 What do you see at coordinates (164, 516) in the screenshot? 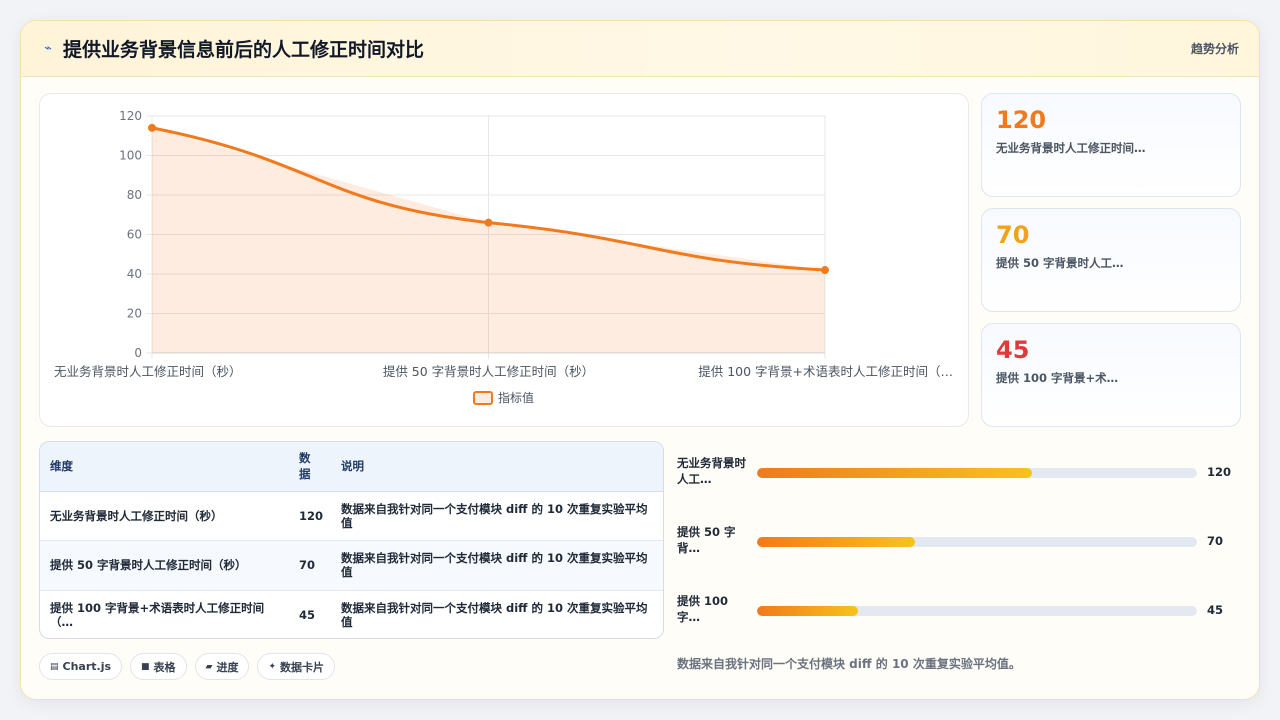
I see `cell-dimension: 无业务背景时人工修正时间（秒）` at bounding box center [164, 516].